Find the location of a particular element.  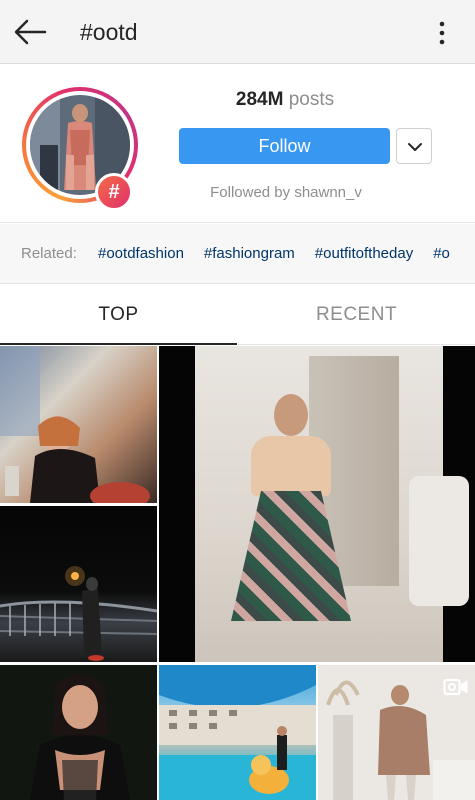

posts-number: 284M is located at coordinates (259, 99).